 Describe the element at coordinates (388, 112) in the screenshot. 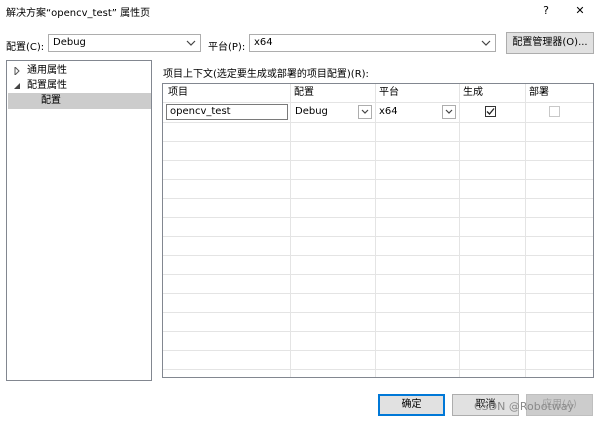

I see `row-platform-value: x64` at that location.